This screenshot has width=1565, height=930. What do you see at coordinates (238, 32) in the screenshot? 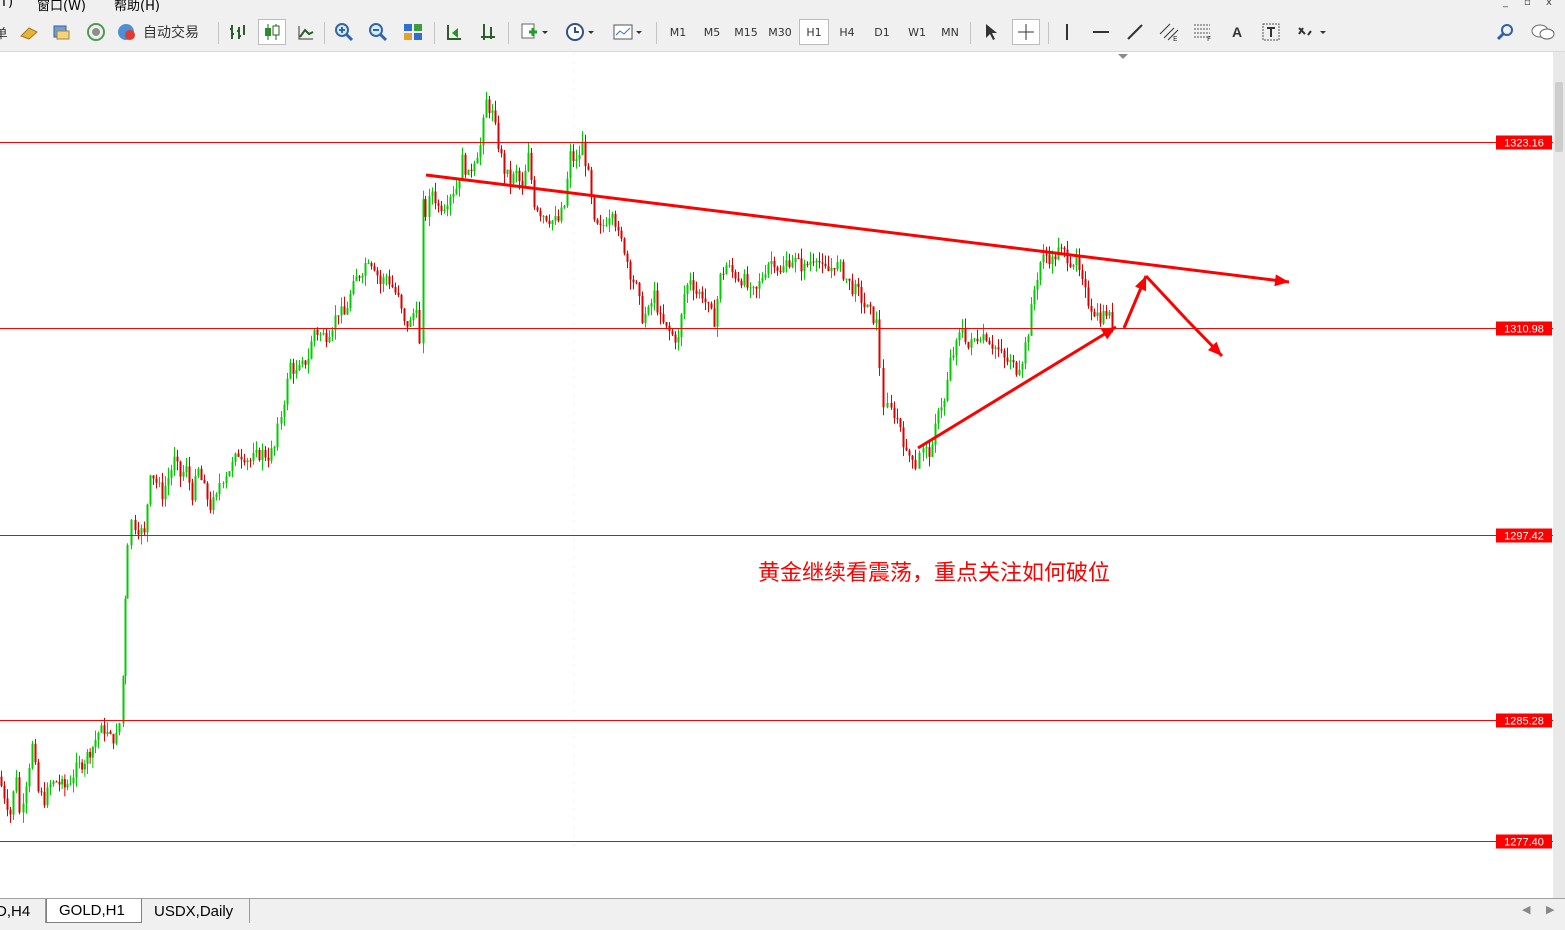
I see `bar-chart-icon` at bounding box center [238, 32].